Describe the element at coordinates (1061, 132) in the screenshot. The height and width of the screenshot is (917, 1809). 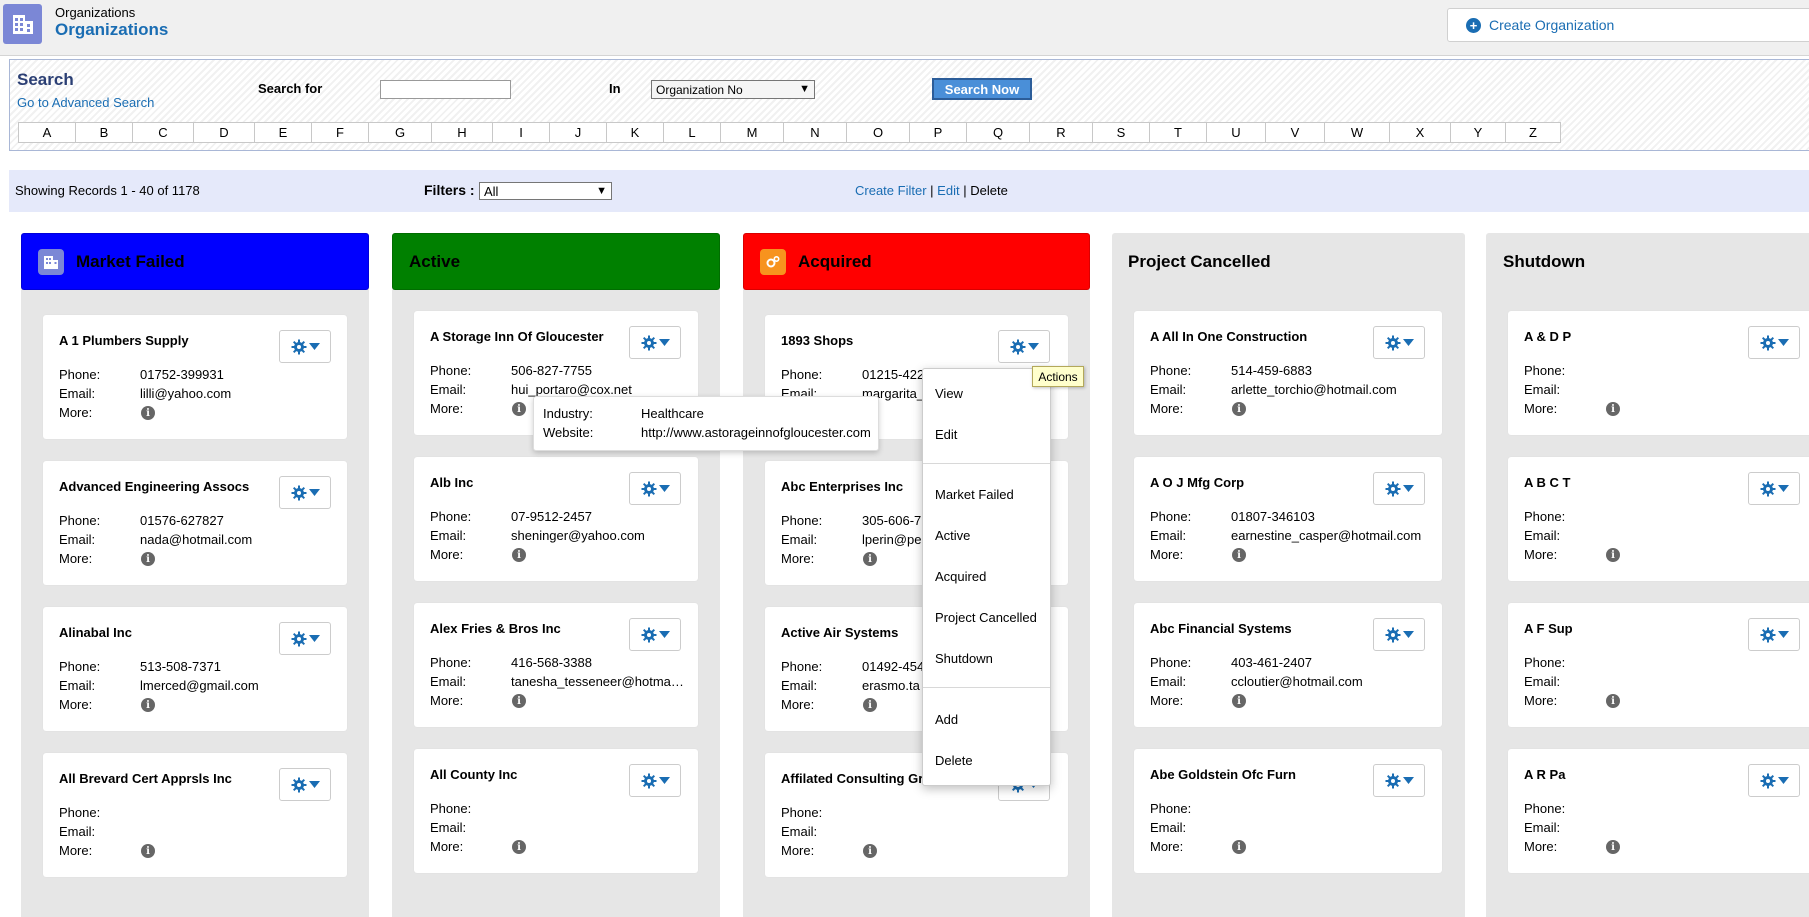
I see `alpha-letter-r: R` at that location.